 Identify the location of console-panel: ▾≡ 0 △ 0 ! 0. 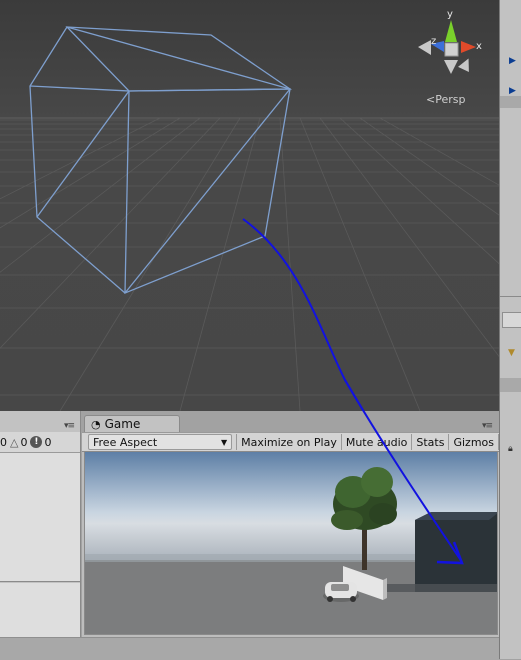
(40, 524).